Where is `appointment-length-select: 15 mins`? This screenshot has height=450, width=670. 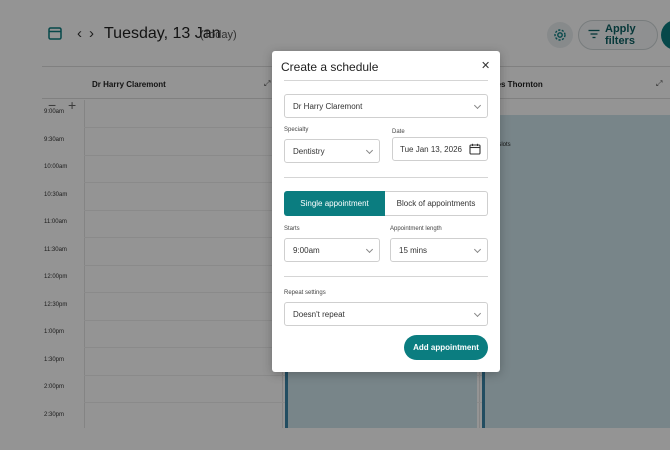
appointment-length-select: 15 mins is located at coordinates (439, 250).